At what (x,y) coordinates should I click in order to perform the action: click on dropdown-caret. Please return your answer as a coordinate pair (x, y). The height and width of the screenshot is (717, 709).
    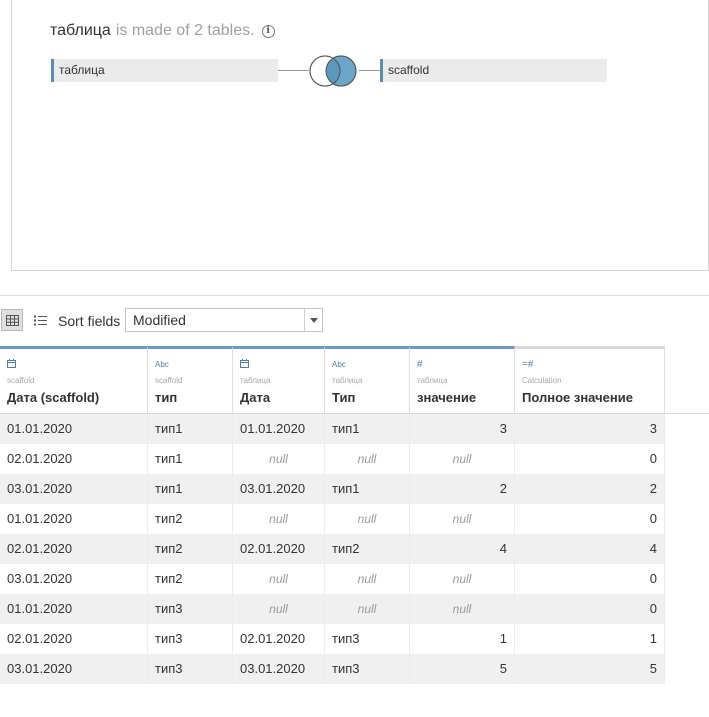
    Looking at the image, I should click on (313, 320).